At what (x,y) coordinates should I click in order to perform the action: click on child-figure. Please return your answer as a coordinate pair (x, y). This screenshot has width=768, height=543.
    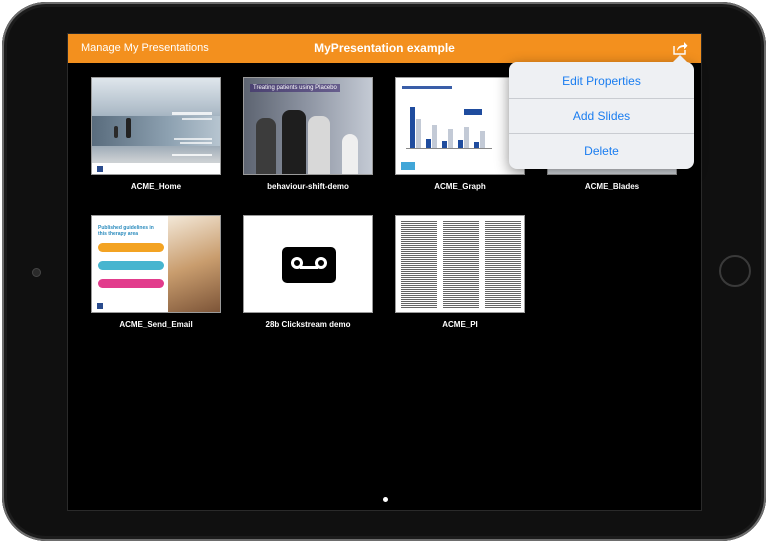
    Looking at the image, I should click on (116, 132).